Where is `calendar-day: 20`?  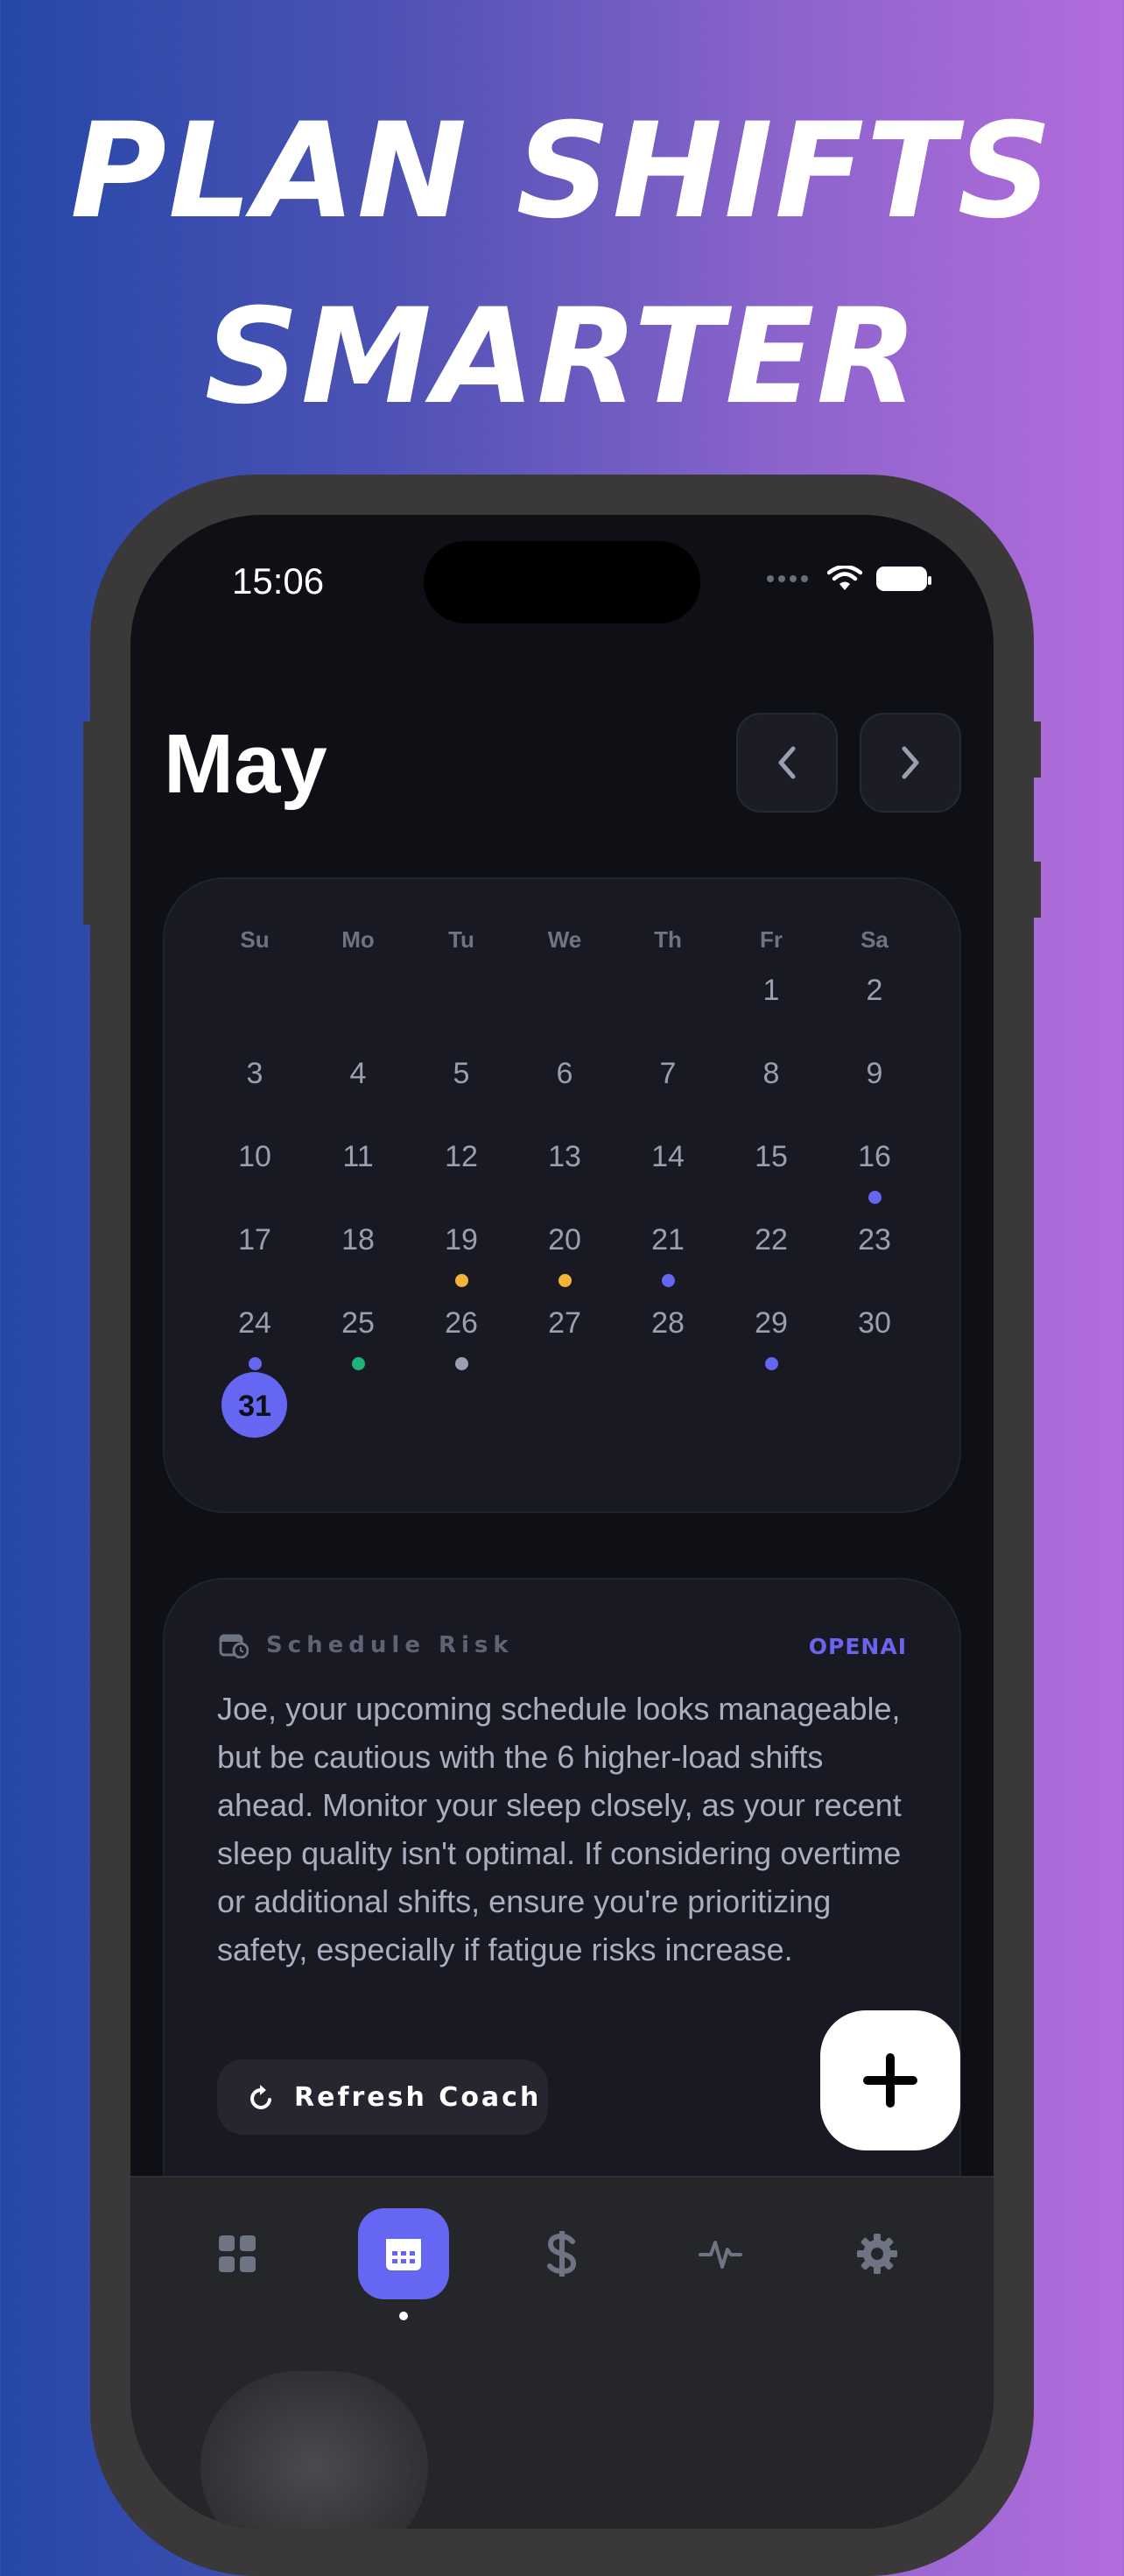
calendar-day: 20 is located at coordinates (564, 1252).